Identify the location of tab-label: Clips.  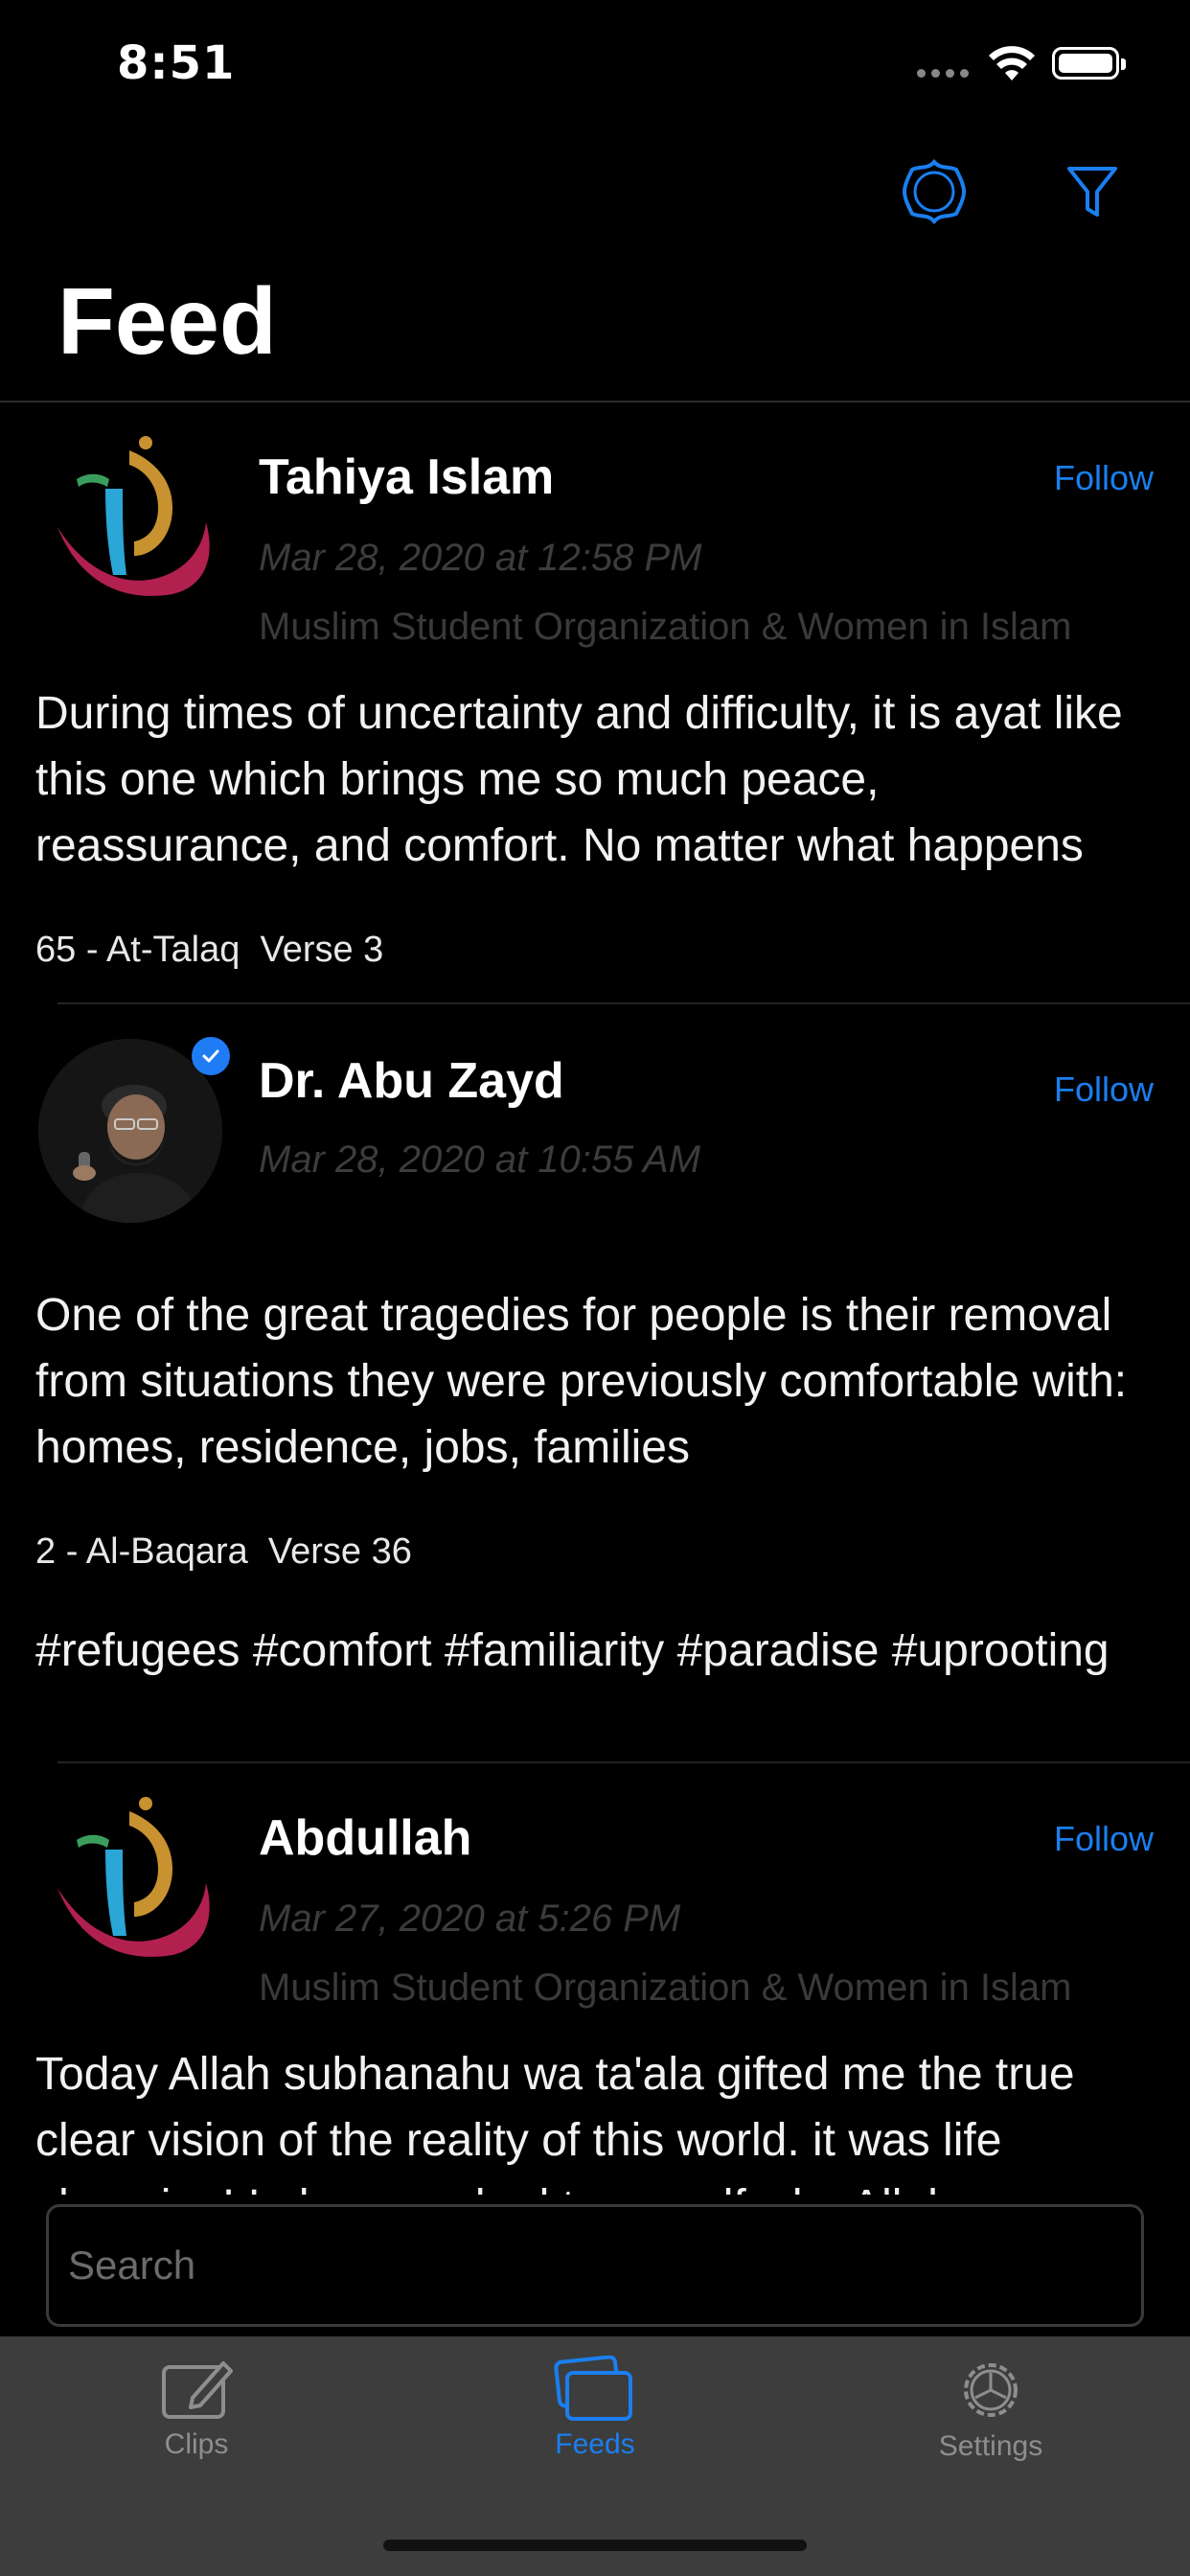
(197, 2444).